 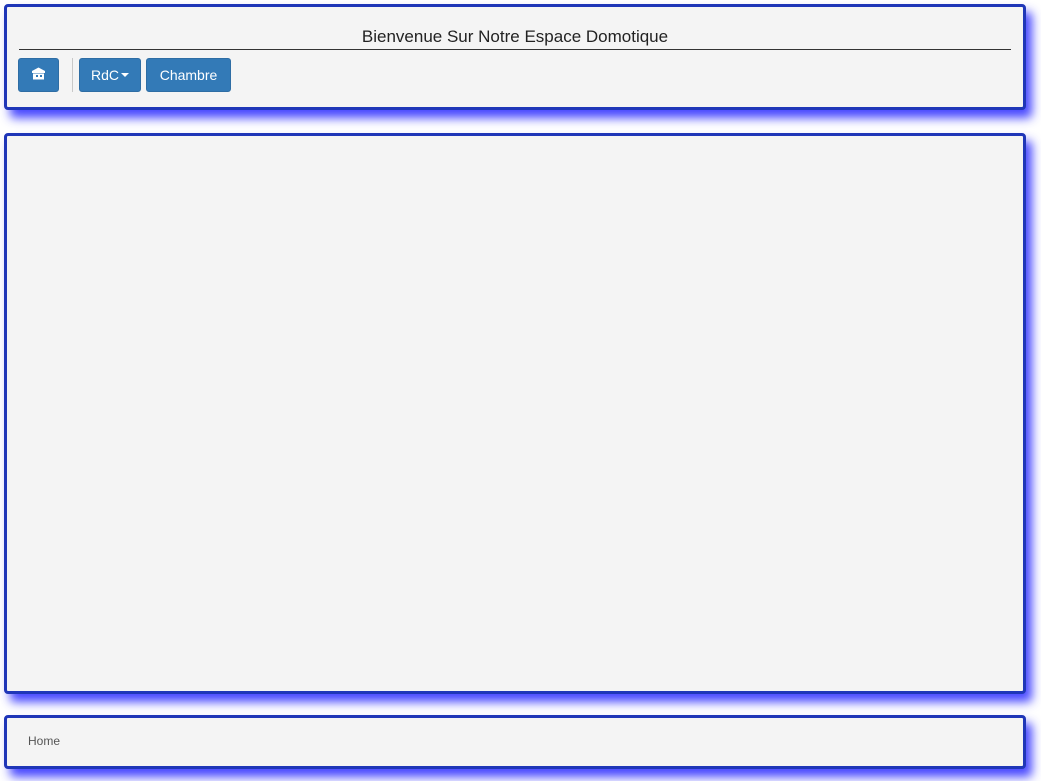 I want to click on footer-panel: Home, so click(x=515, y=742).